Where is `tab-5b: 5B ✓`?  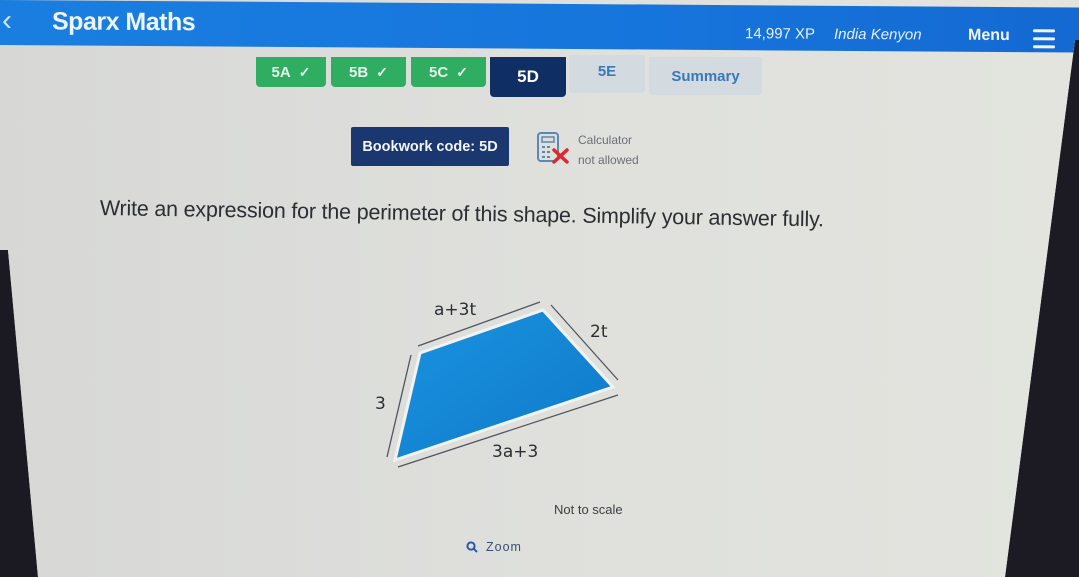 tab-5b: 5B ✓ is located at coordinates (368, 72).